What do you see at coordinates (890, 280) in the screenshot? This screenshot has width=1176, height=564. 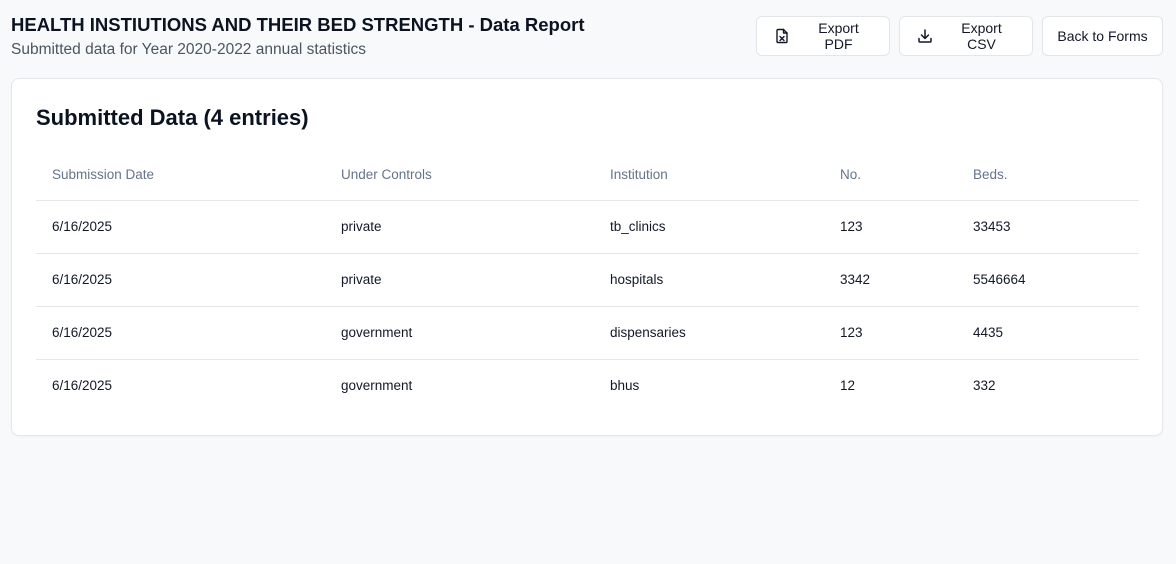 I see `cell-no: 3342` at bounding box center [890, 280].